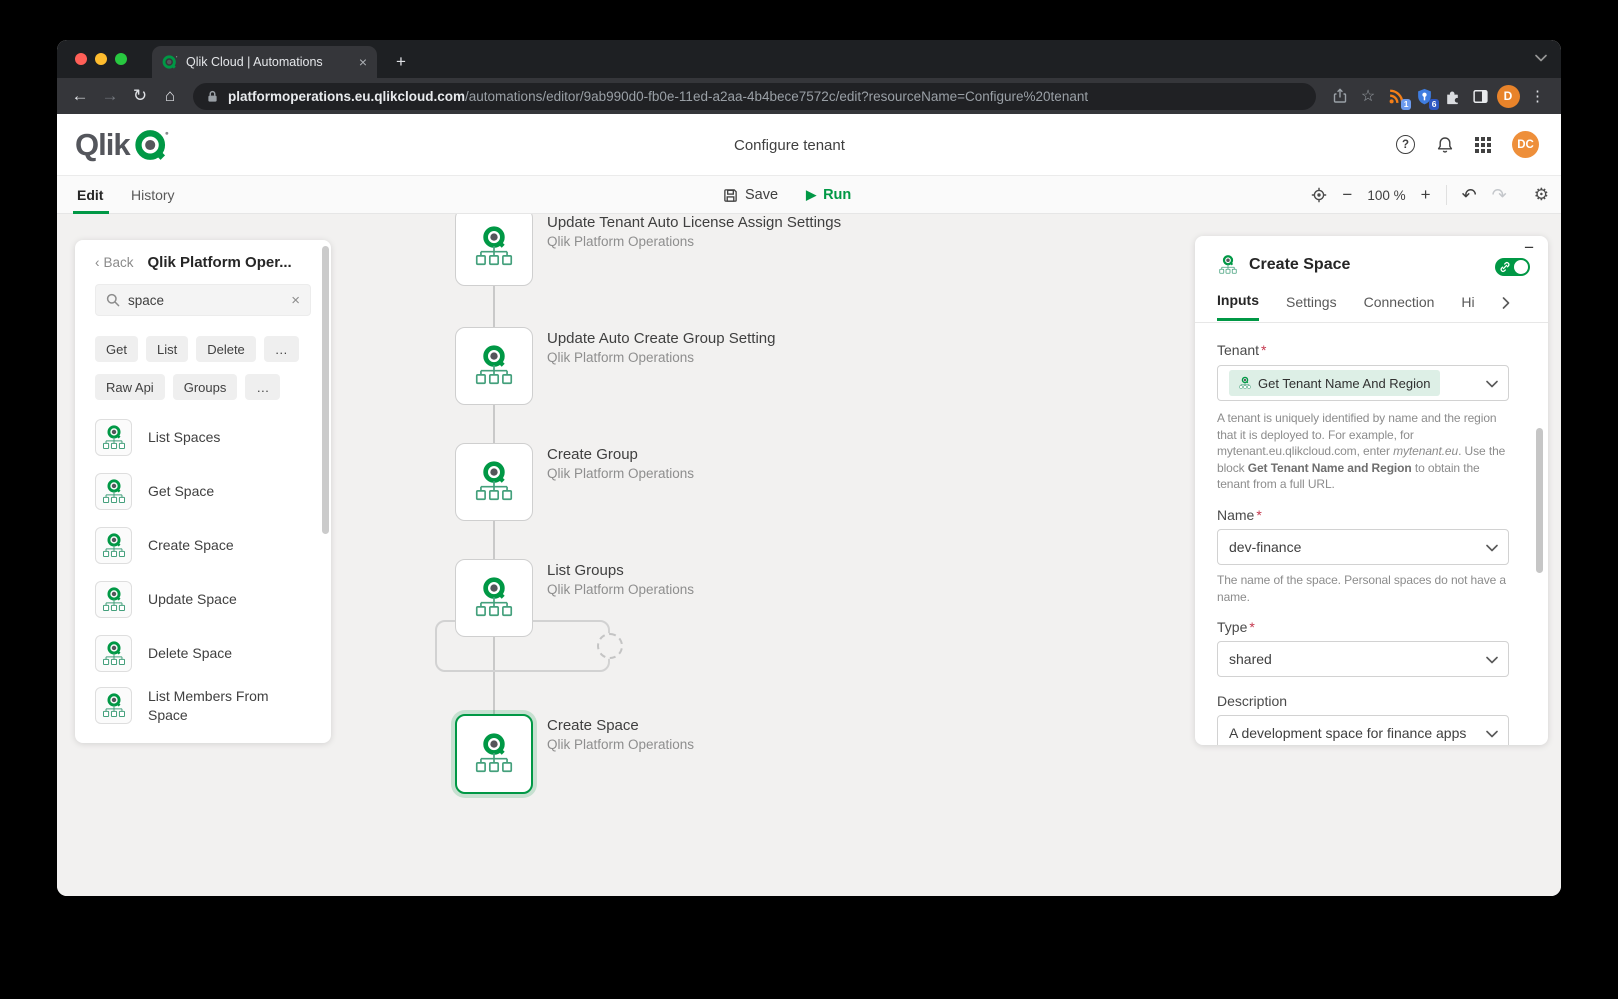 This screenshot has width=1618, height=999. I want to click on filter-chip-delete: Delete, so click(226, 349).